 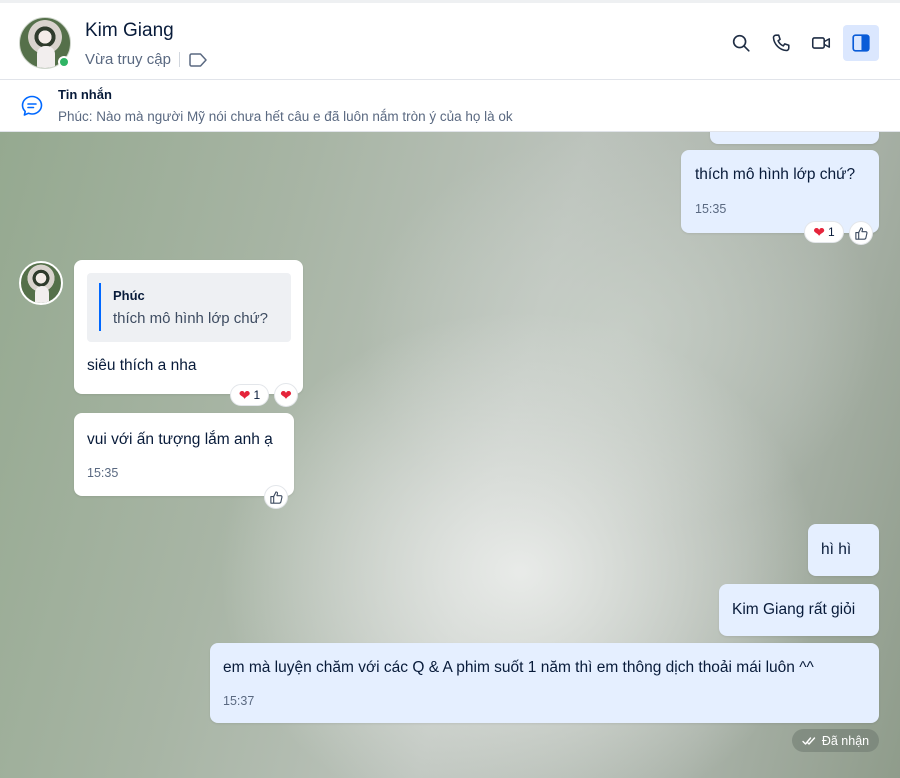 I want to click on message-bubble: thích mô hình lớp chứ? 15:35, so click(x=780, y=191).